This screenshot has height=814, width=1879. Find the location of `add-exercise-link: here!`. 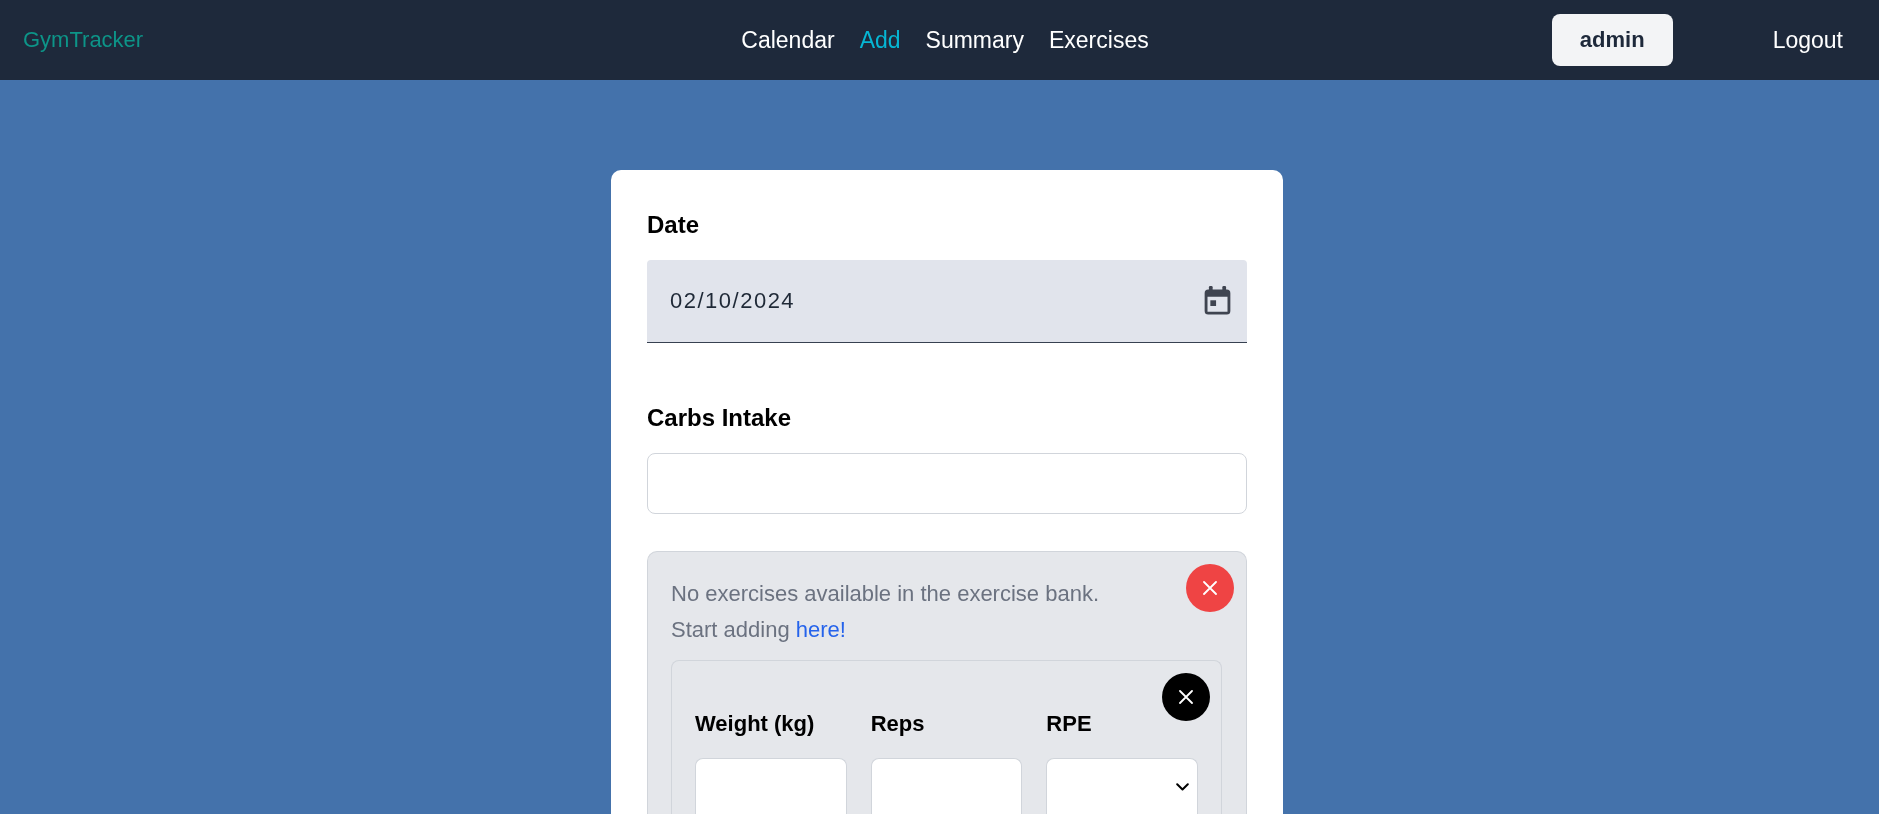

add-exercise-link: here! is located at coordinates (820, 629).